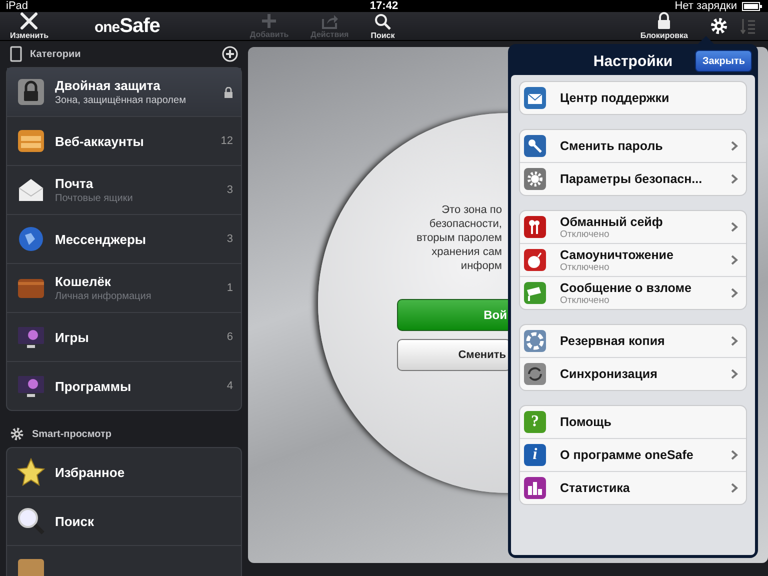 The height and width of the screenshot is (576, 768). I want to click on share-icon, so click(329, 20).